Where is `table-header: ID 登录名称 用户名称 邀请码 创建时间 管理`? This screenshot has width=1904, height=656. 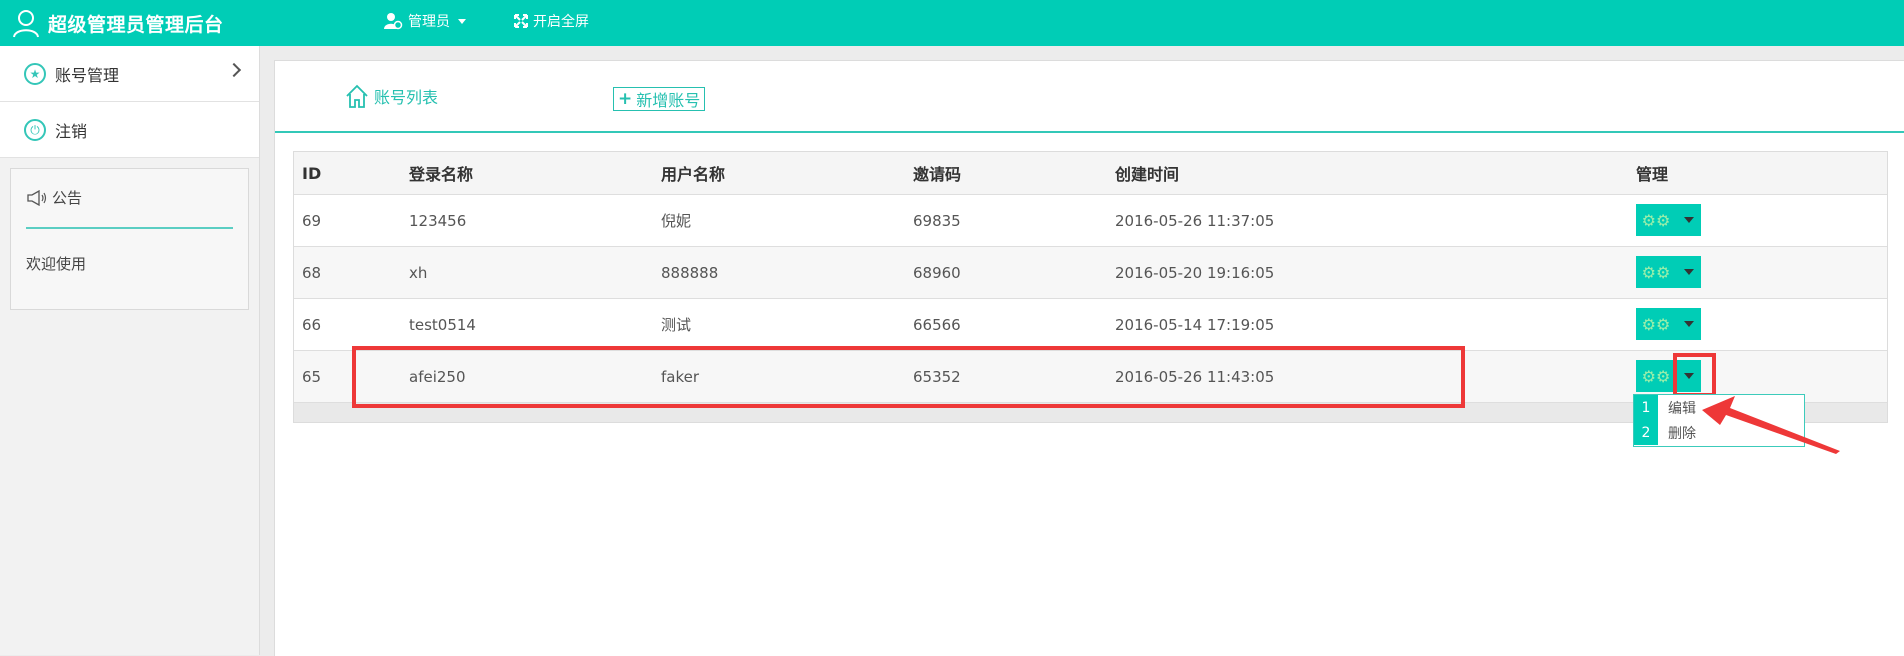
table-header: ID 登录名称 用户名称 邀请码 创建时间 管理 is located at coordinates (1090, 173).